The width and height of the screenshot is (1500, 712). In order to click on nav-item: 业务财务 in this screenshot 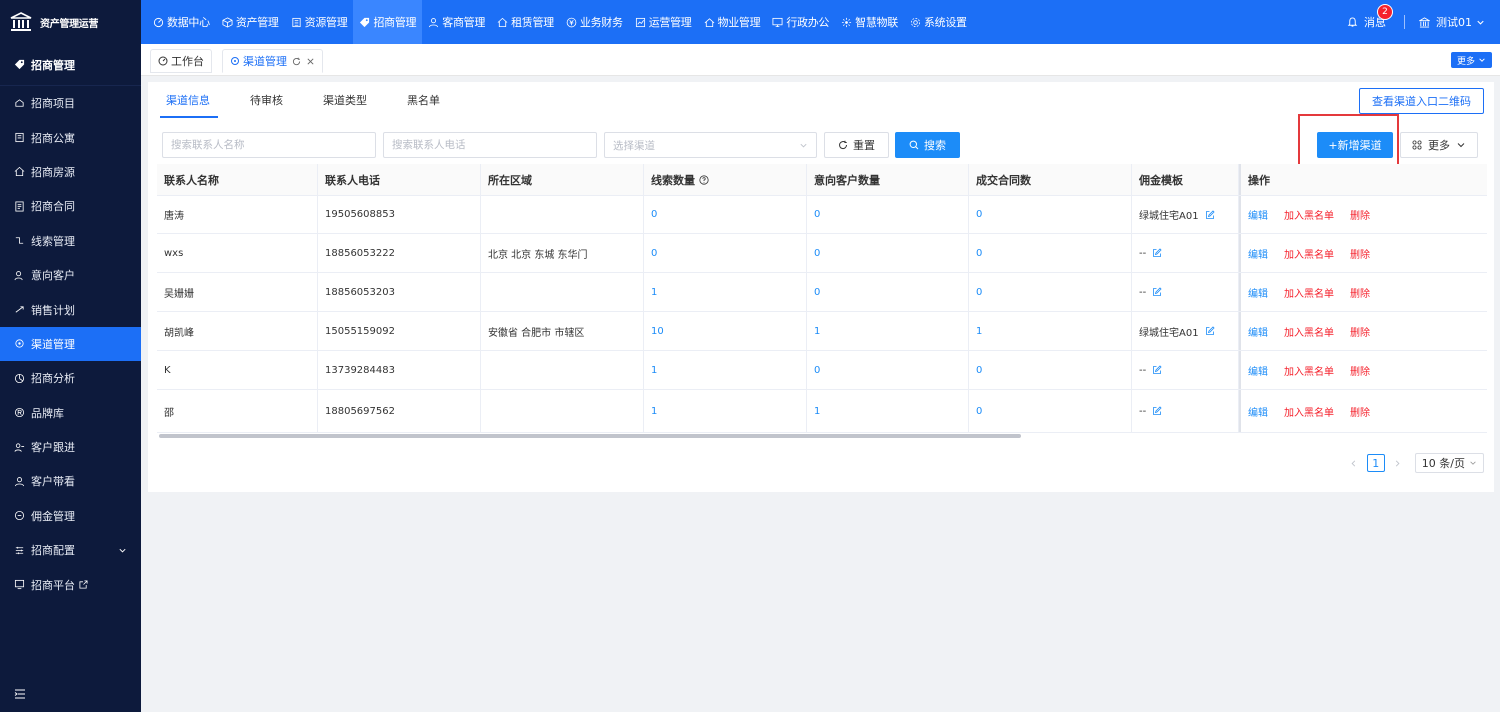, I will do `click(594, 22)`.